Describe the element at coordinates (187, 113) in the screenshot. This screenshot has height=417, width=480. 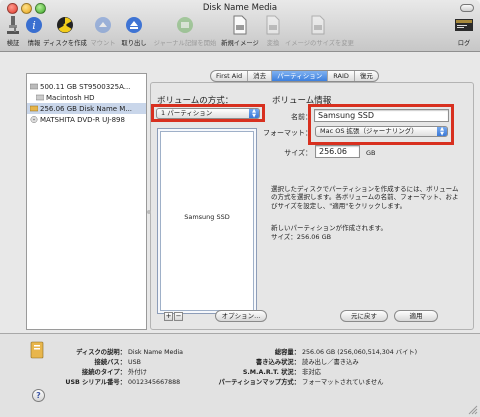
I see `volume-scheme-value: 1 パーティション` at that location.